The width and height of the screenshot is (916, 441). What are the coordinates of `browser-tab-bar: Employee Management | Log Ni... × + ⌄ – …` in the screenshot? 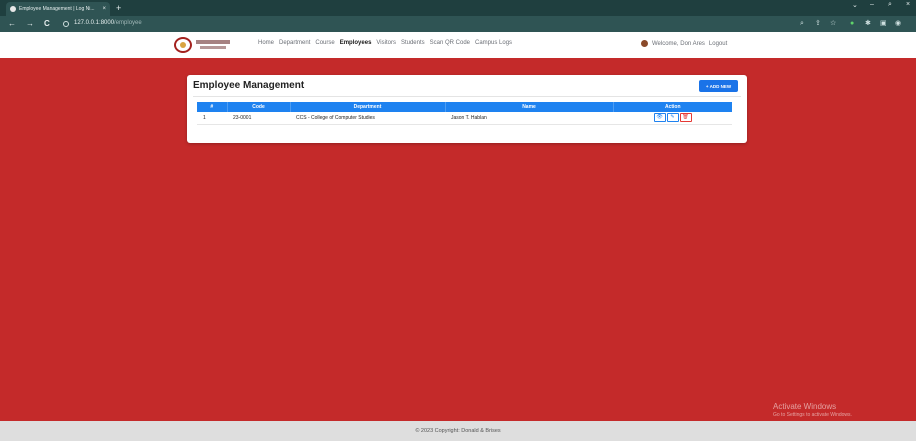 It's located at (458, 8).